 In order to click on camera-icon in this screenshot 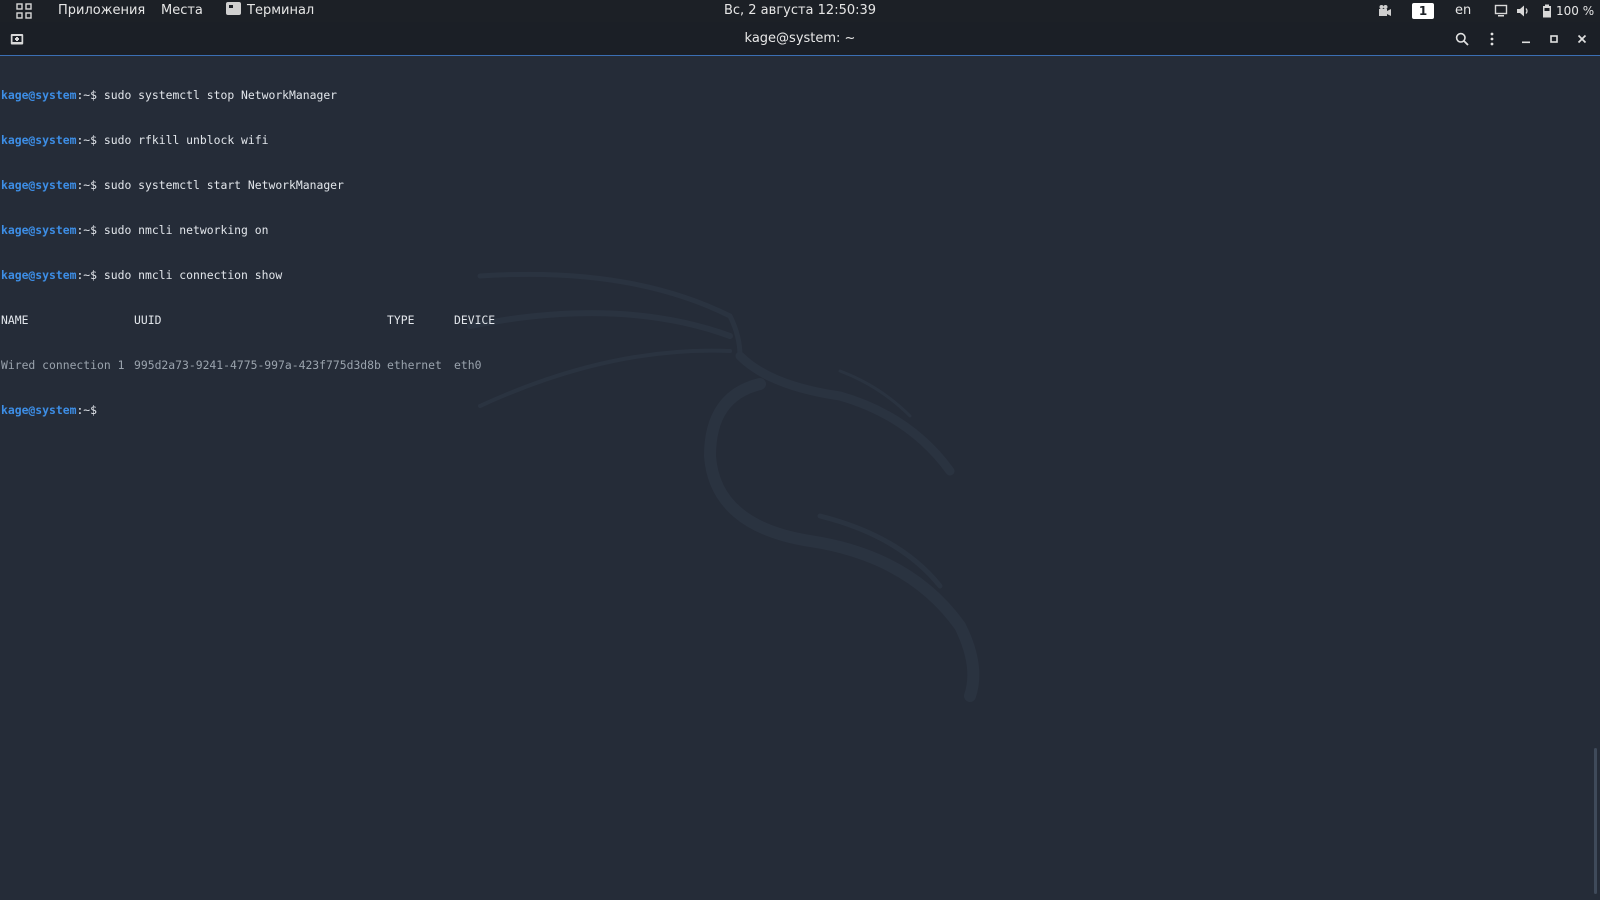, I will do `click(1385, 11)`.